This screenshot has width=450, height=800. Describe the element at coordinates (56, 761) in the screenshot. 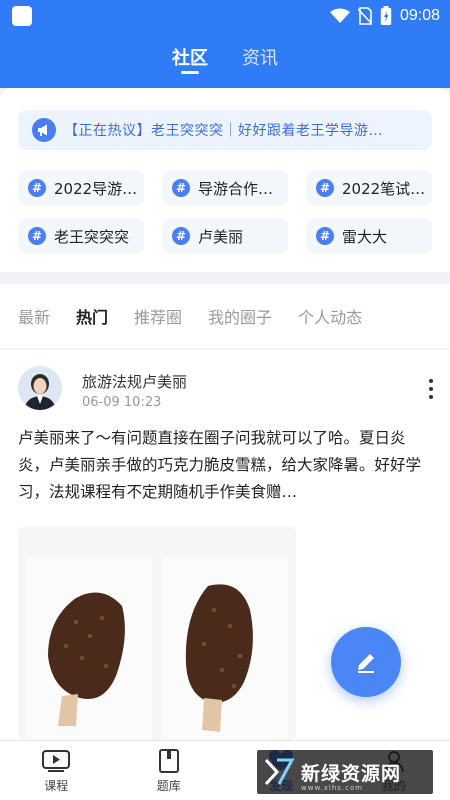

I see `play-icon` at that location.